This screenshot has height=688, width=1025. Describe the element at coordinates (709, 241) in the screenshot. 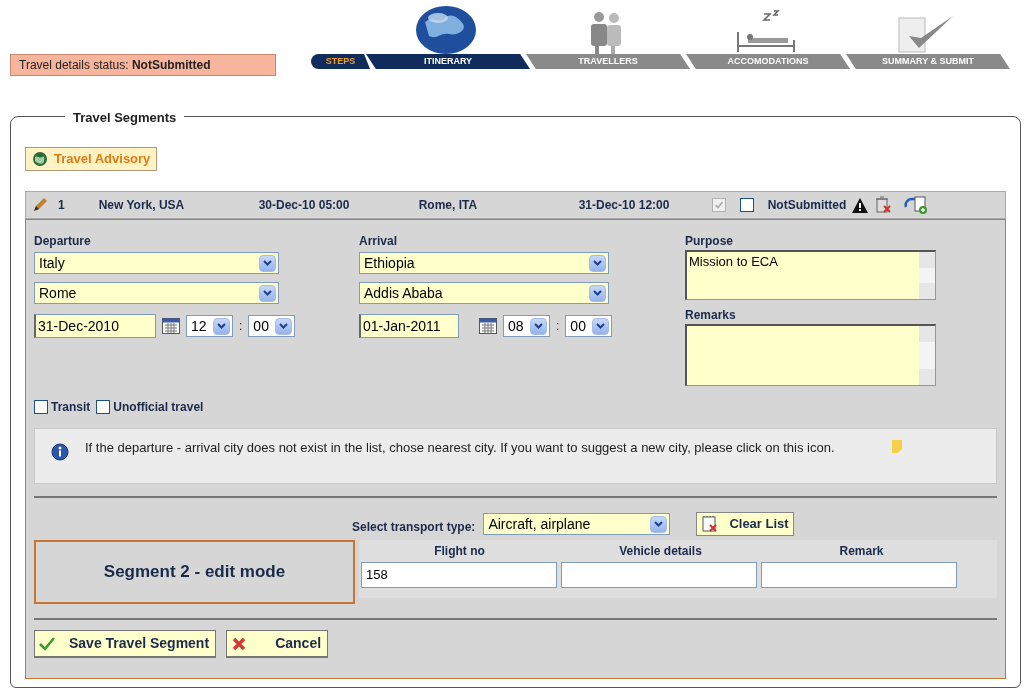

I see `field-label: Purpose` at that location.